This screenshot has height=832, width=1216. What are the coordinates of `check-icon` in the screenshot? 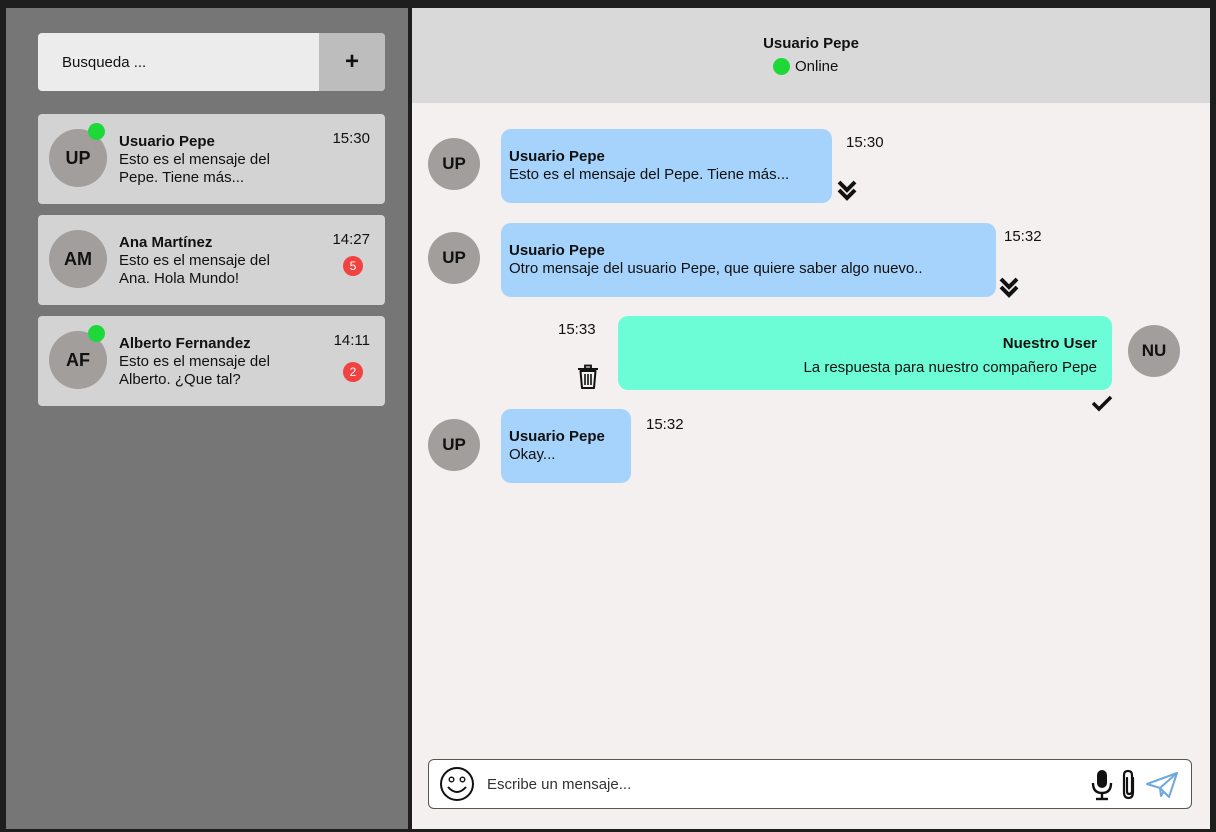 It's located at (1102, 403).